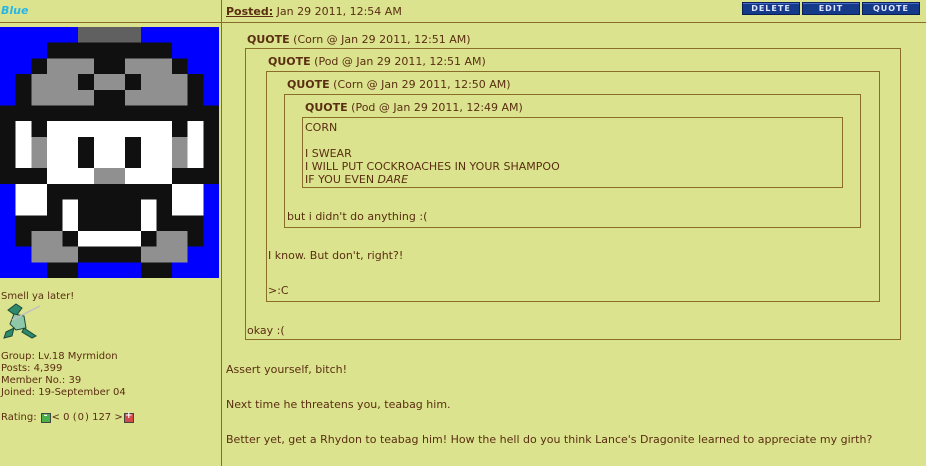  I want to click on quote2-reply1: I know. But don't, right?!, so click(336, 255).